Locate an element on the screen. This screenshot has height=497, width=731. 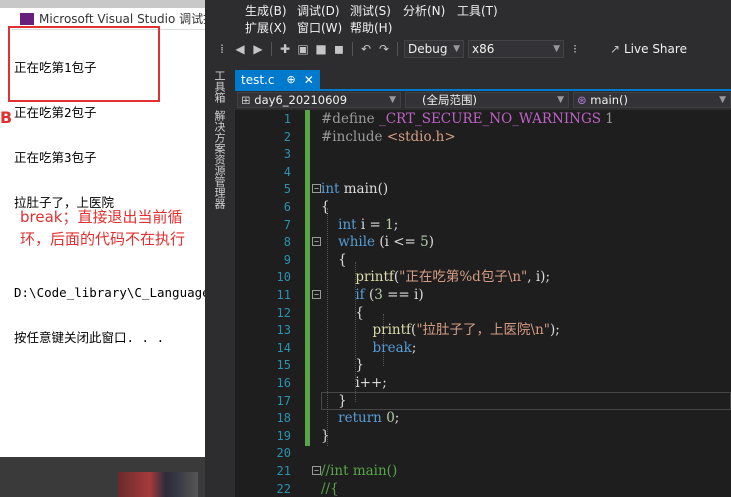
code-token: i++; is located at coordinates (354, 383).